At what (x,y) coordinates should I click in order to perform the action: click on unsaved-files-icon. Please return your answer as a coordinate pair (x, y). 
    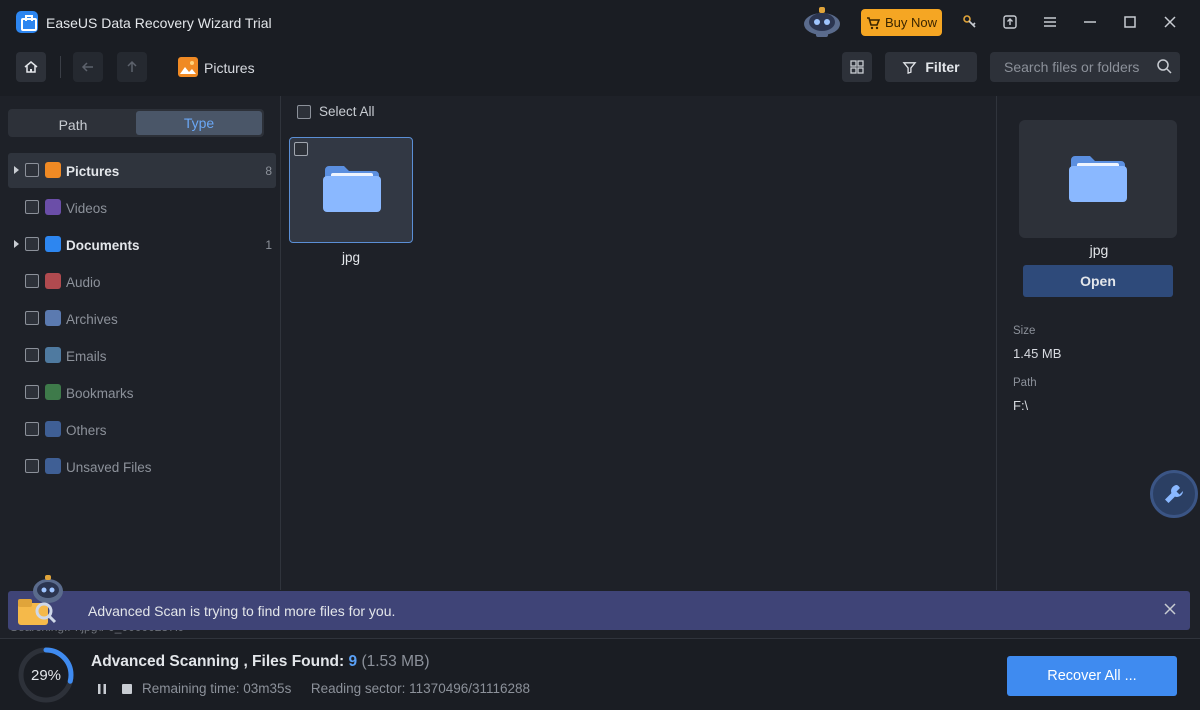
    Looking at the image, I should click on (53, 466).